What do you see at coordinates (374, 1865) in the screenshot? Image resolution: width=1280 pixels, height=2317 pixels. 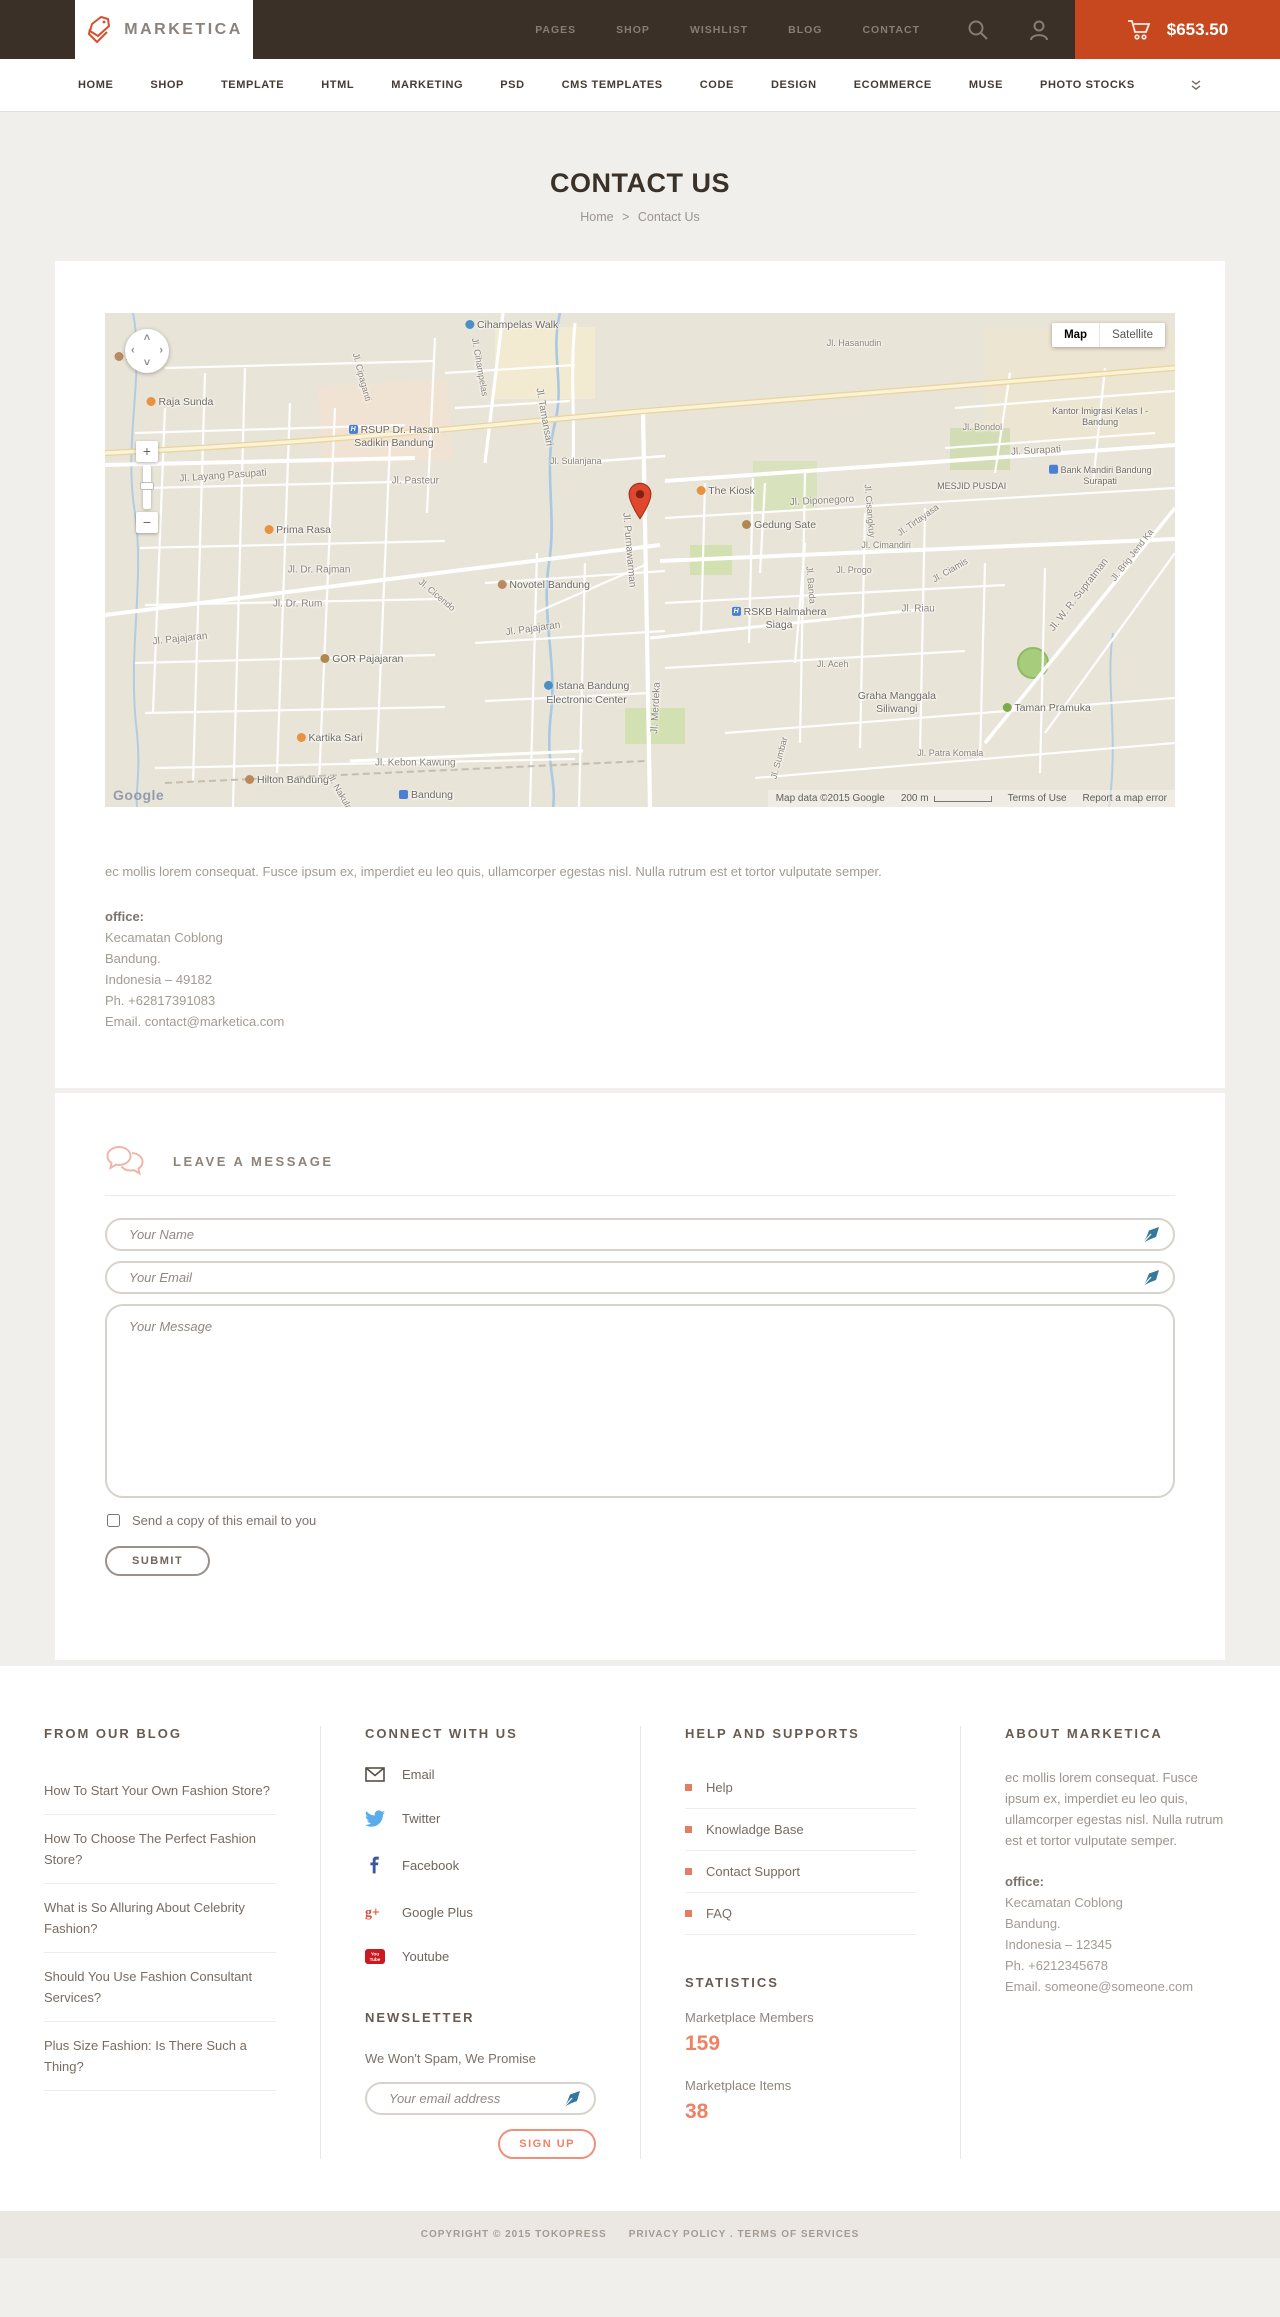 I see `facebook-icon` at bounding box center [374, 1865].